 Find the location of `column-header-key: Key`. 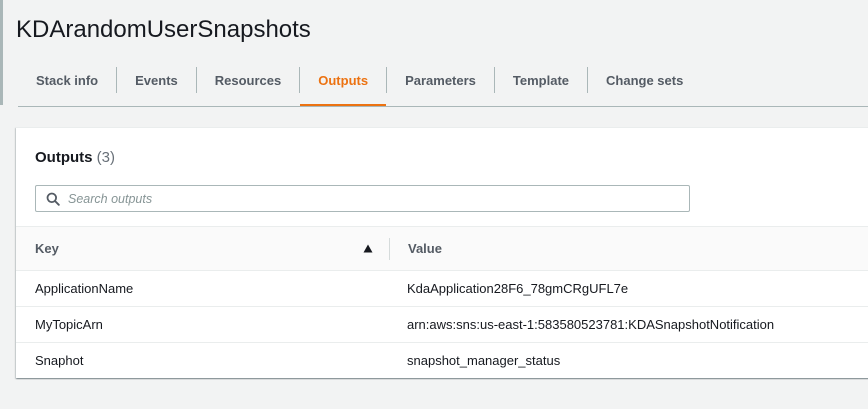

column-header-key: Key is located at coordinates (202, 248).